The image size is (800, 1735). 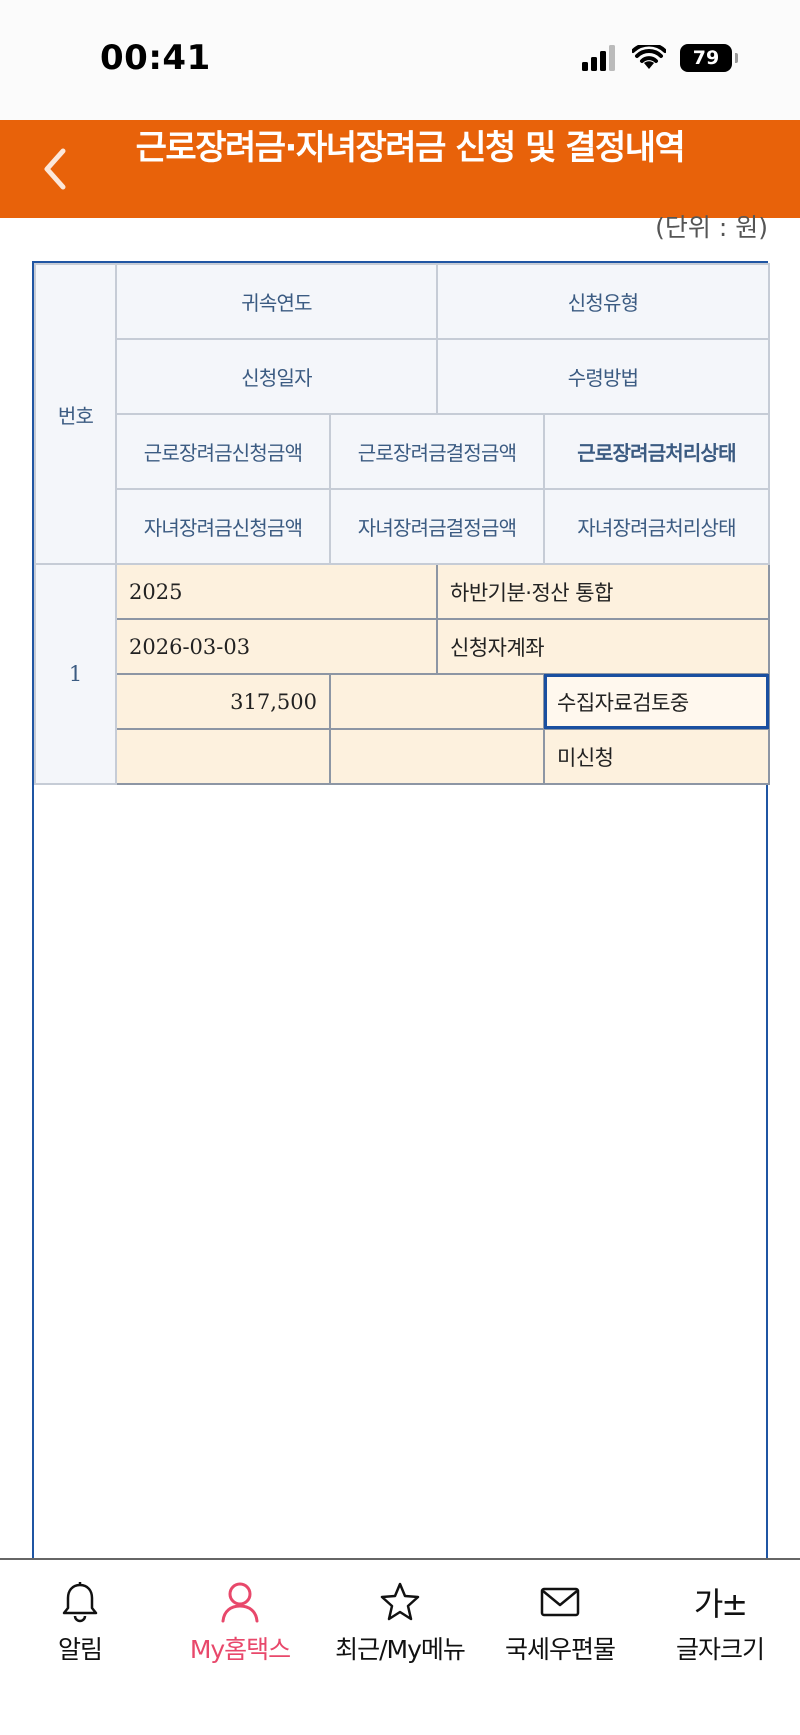 I want to click on battery-level: 79, so click(x=706, y=58).